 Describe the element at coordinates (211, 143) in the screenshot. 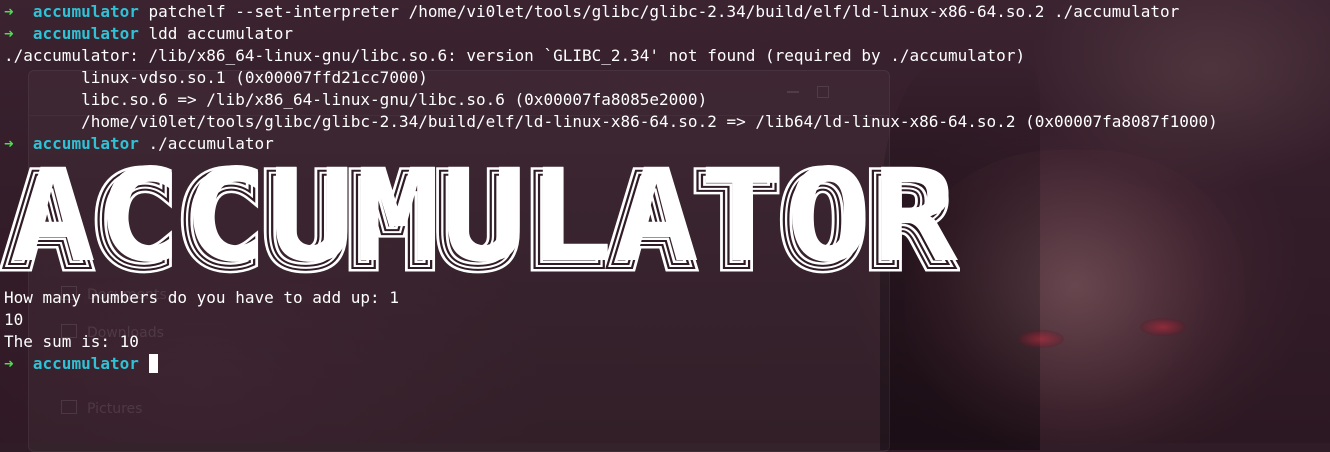

I see `command-text: ./accumulator` at that location.